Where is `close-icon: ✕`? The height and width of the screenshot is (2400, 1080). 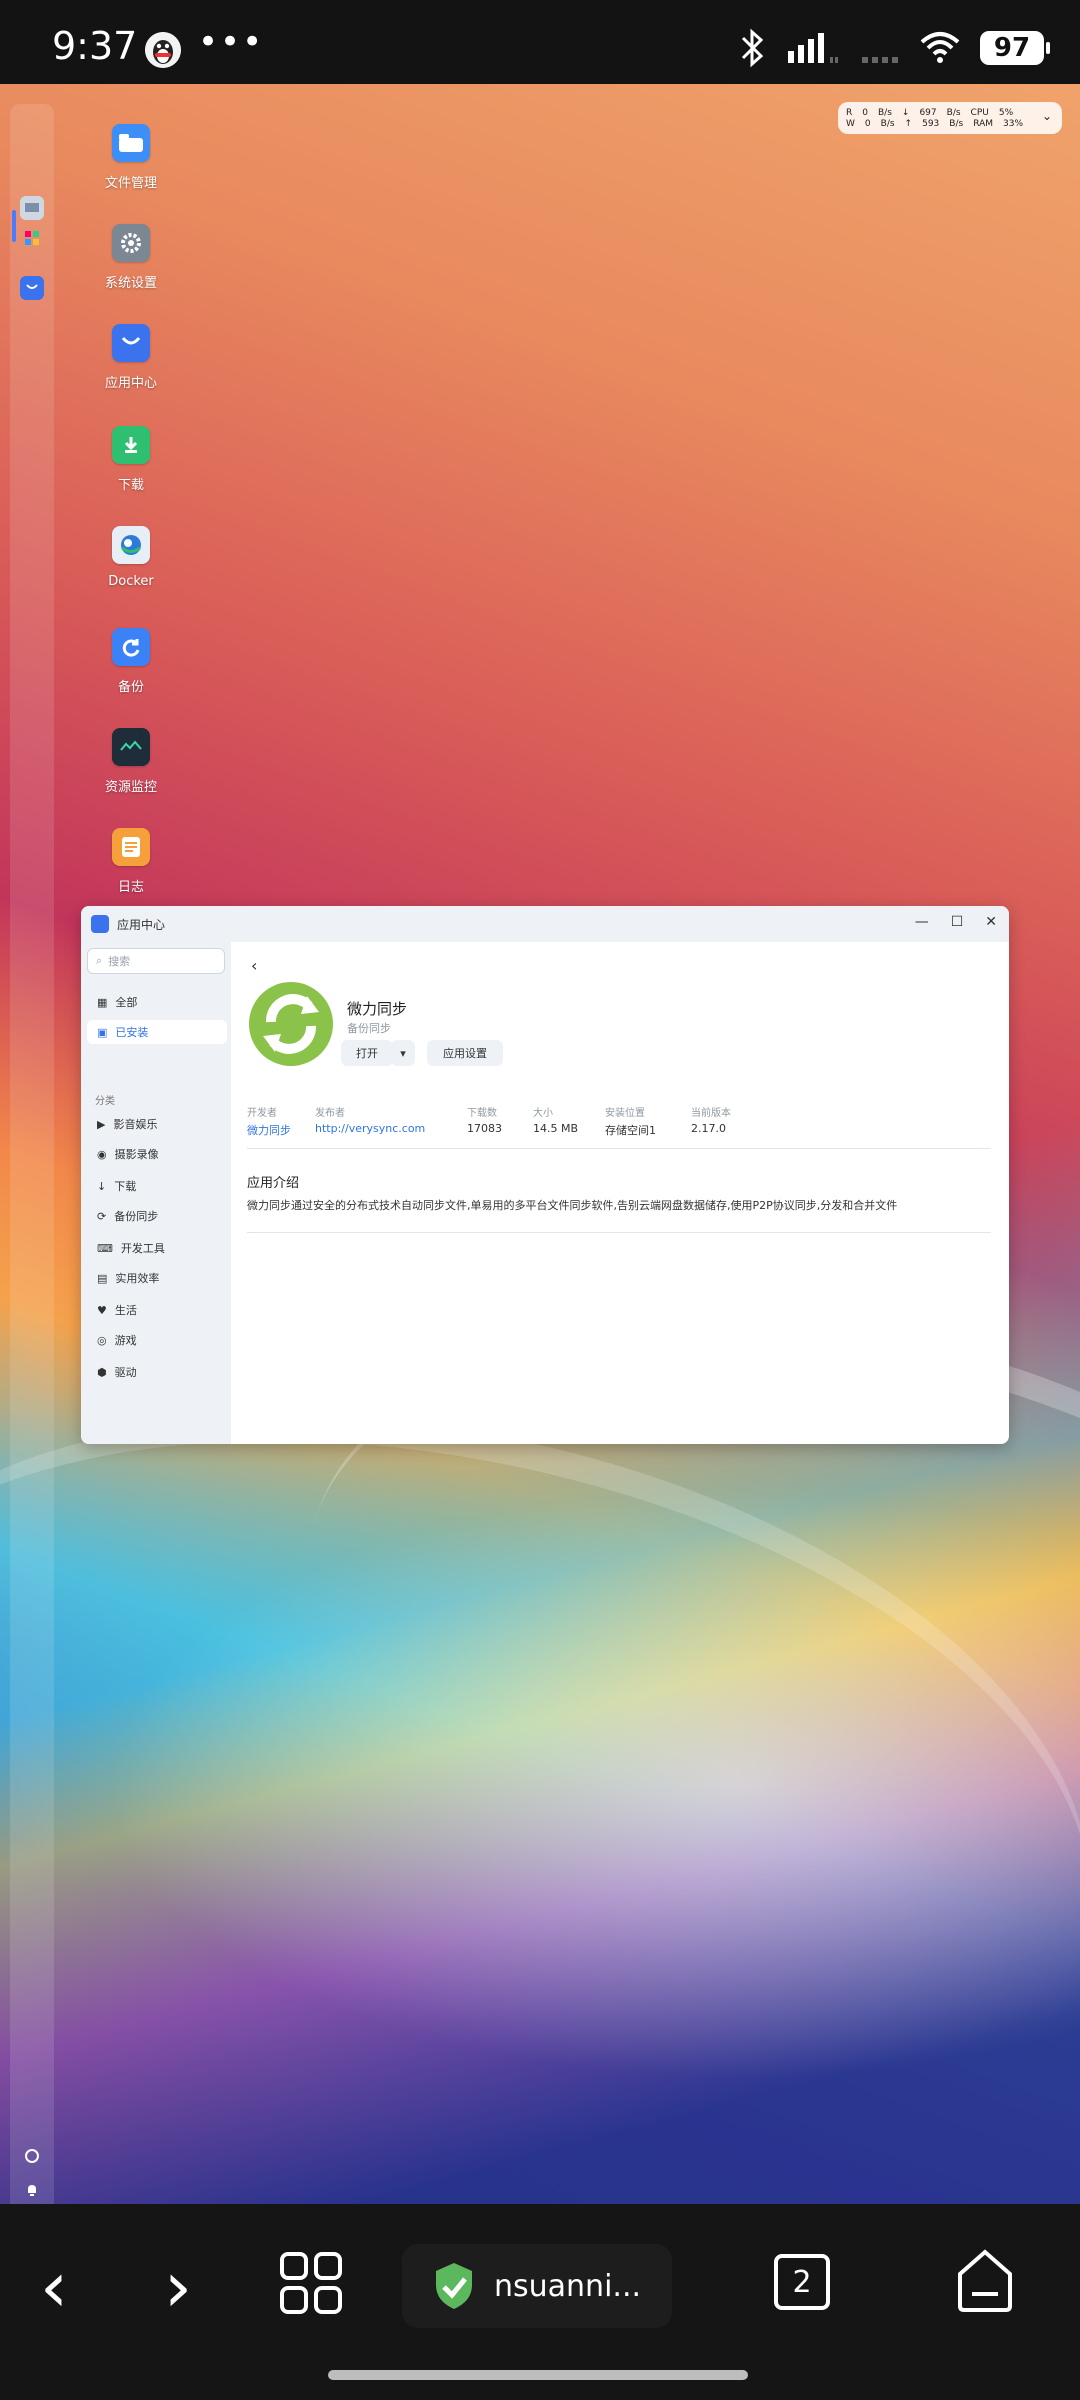 close-icon: ✕ is located at coordinates (991, 922).